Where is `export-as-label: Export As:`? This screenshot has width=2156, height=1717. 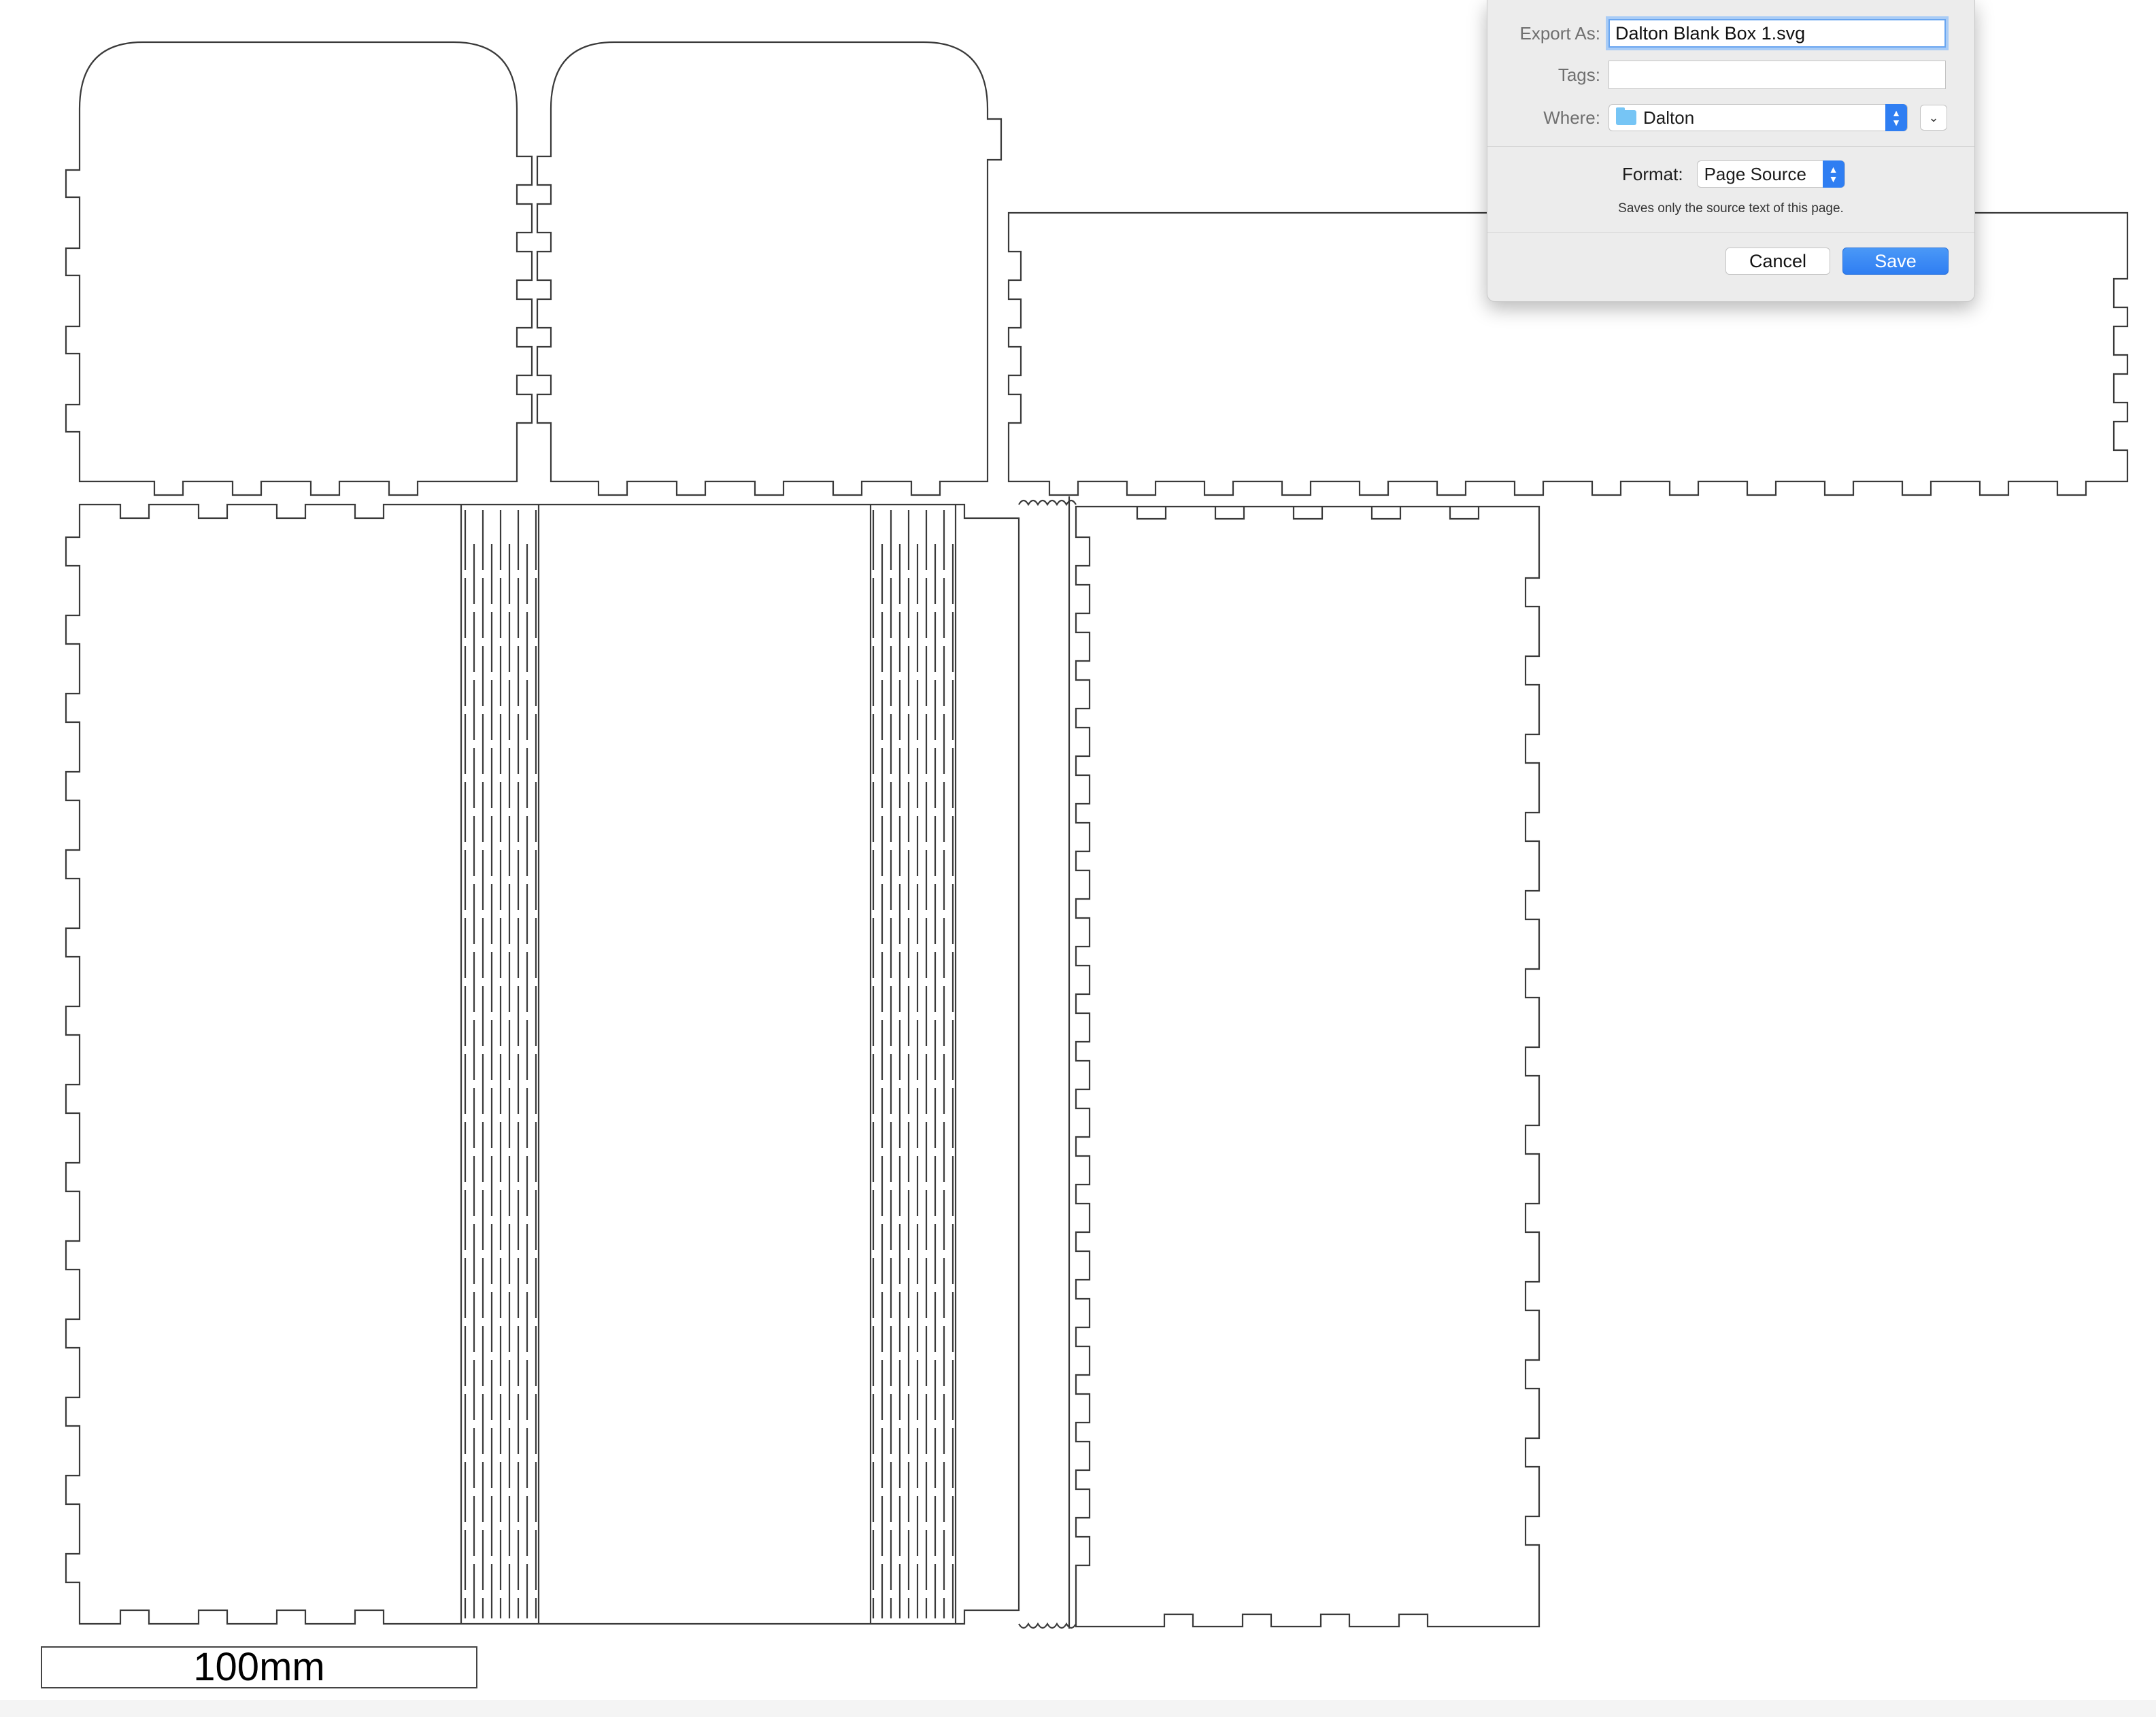 export-as-label: Export As: is located at coordinates (1560, 33).